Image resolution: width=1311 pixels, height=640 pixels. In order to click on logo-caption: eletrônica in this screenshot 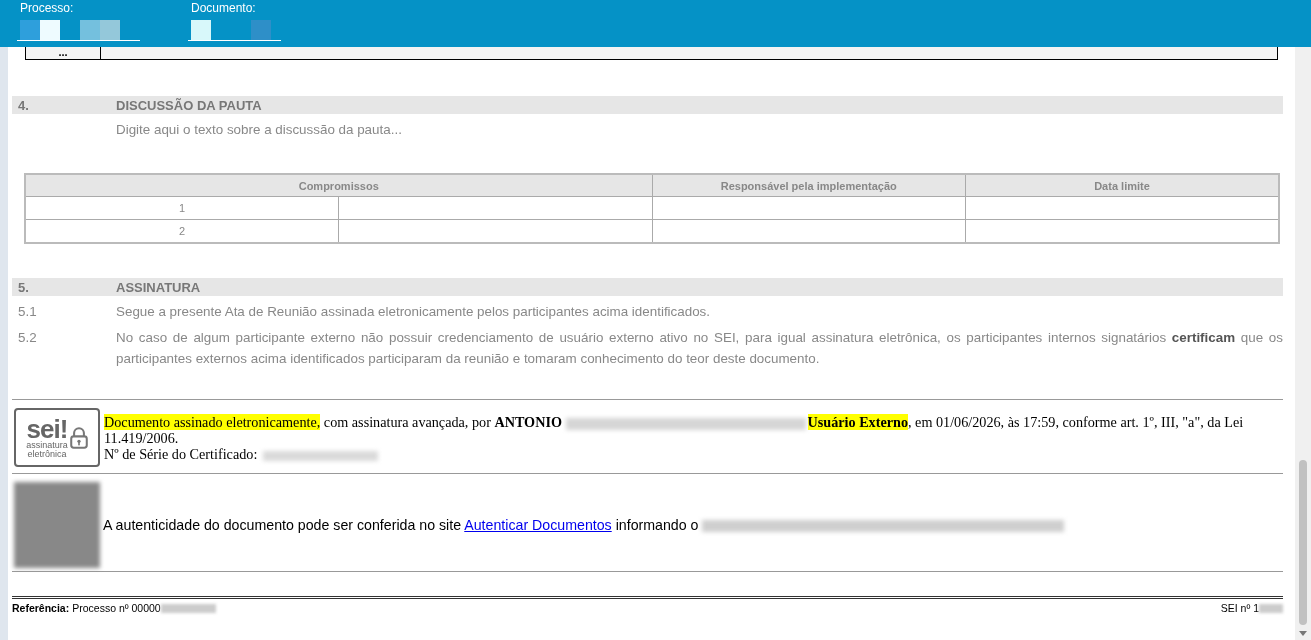, I will do `click(47, 454)`.